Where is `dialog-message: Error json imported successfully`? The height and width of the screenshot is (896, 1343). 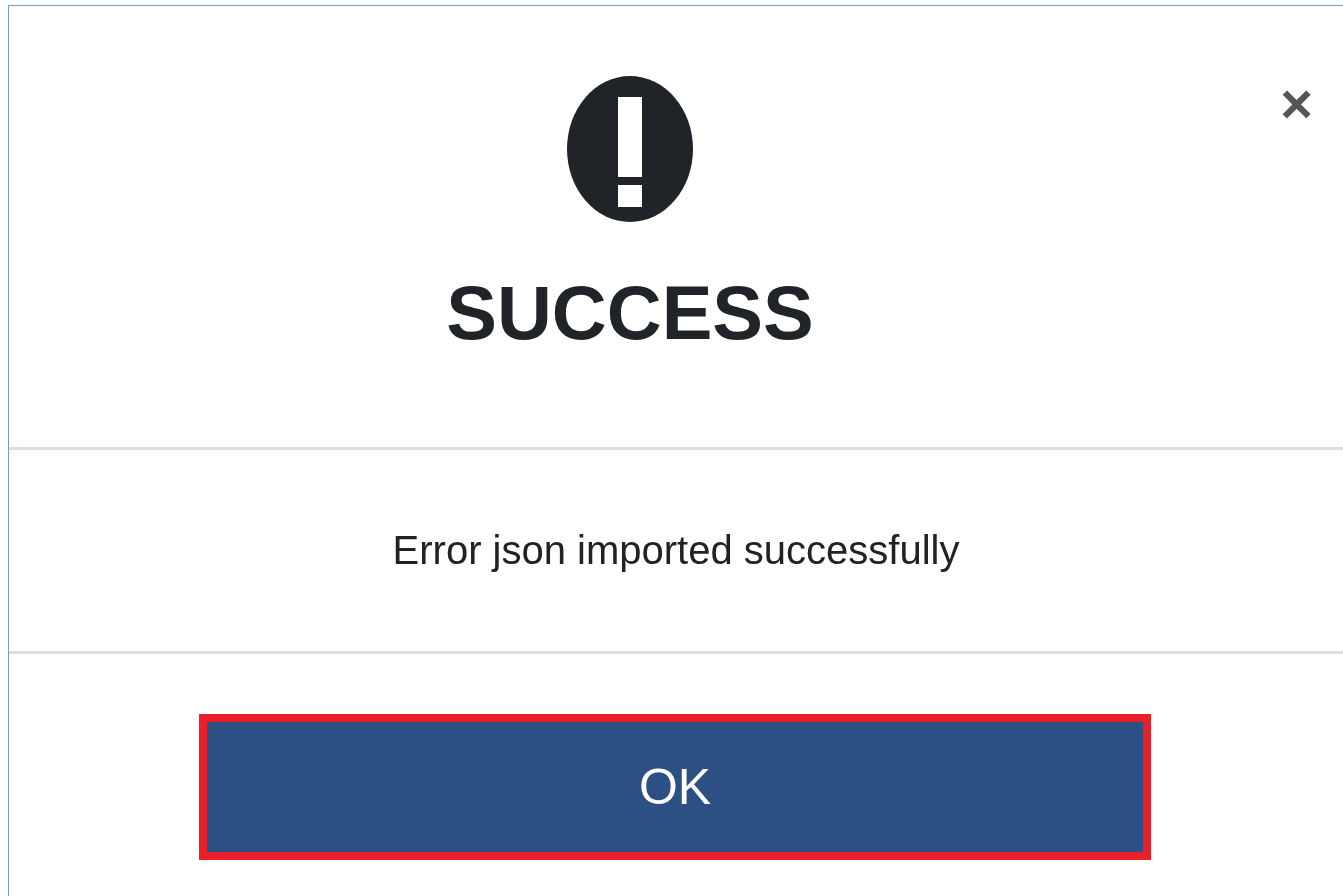 dialog-message: Error json imported successfully is located at coordinates (676, 550).